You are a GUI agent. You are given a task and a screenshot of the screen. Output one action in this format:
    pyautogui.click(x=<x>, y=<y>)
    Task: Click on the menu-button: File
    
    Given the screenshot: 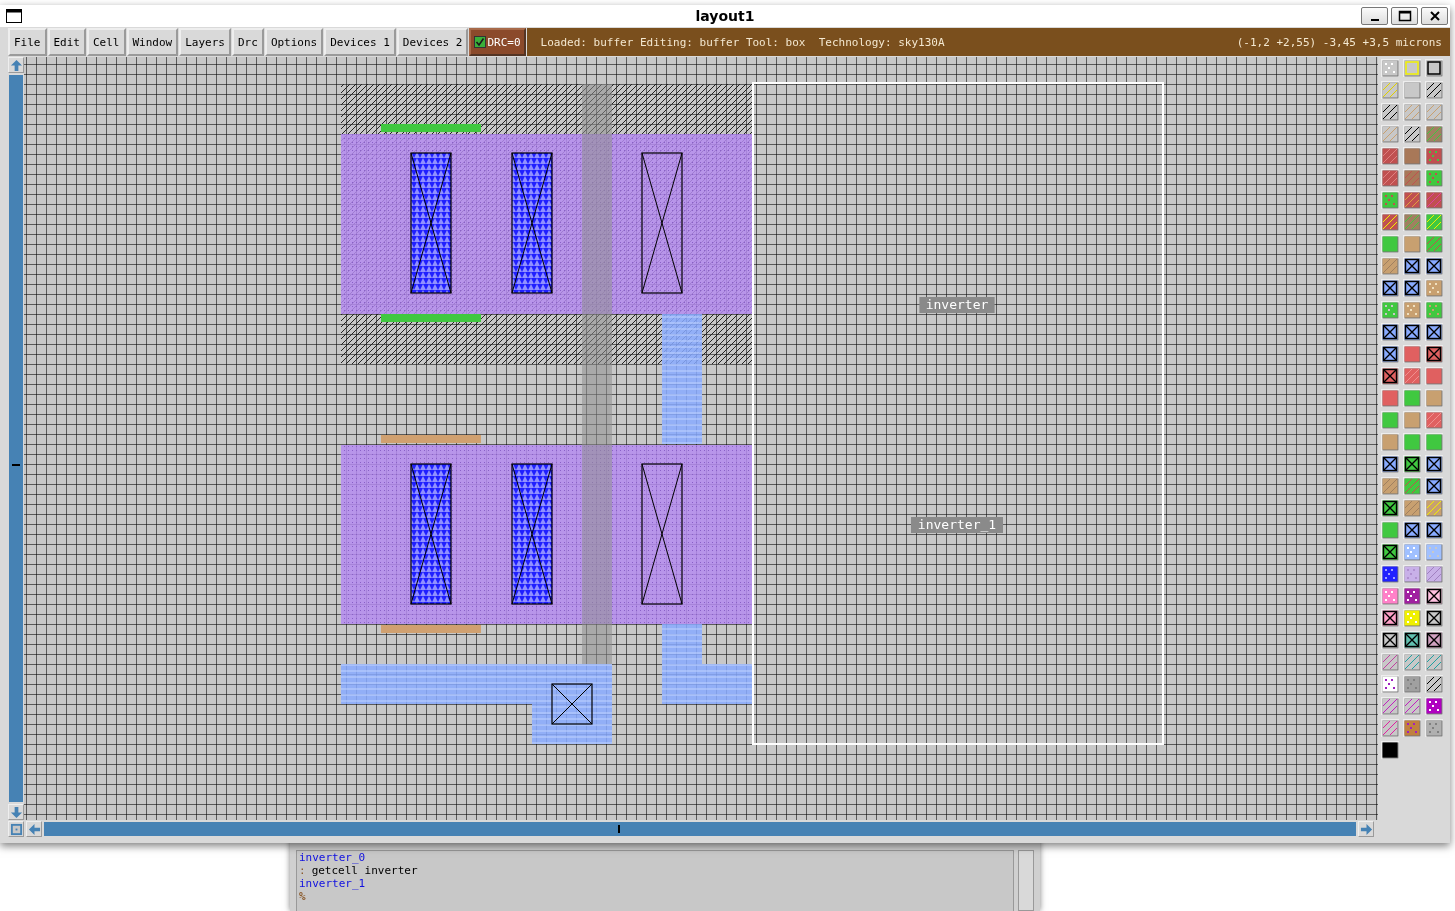 What is the action you would take?
    pyautogui.click(x=27, y=42)
    